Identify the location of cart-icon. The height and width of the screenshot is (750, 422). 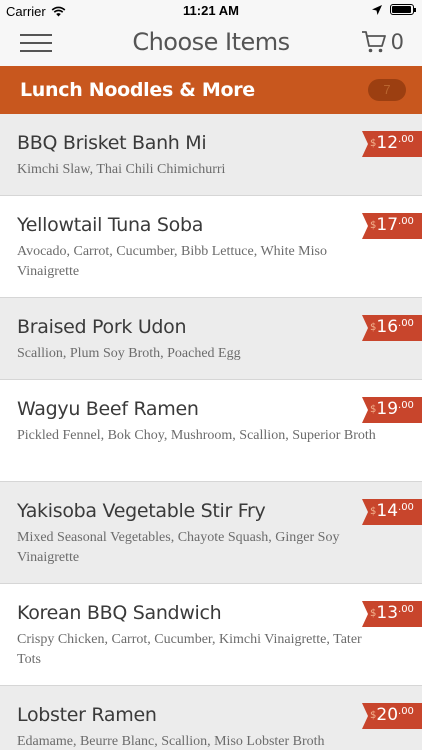
(373, 42).